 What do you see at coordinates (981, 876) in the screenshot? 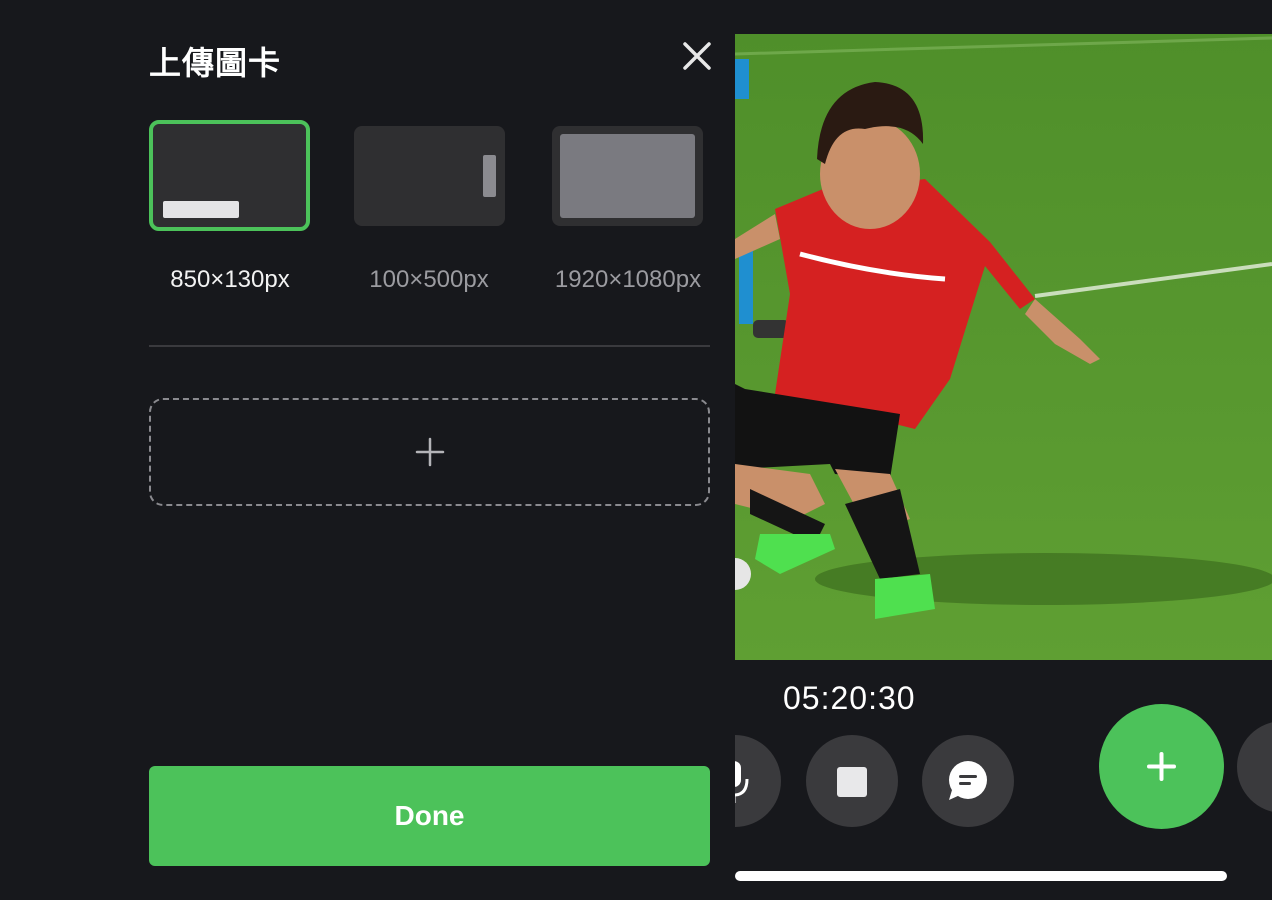
I see `progress-bar` at bounding box center [981, 876].